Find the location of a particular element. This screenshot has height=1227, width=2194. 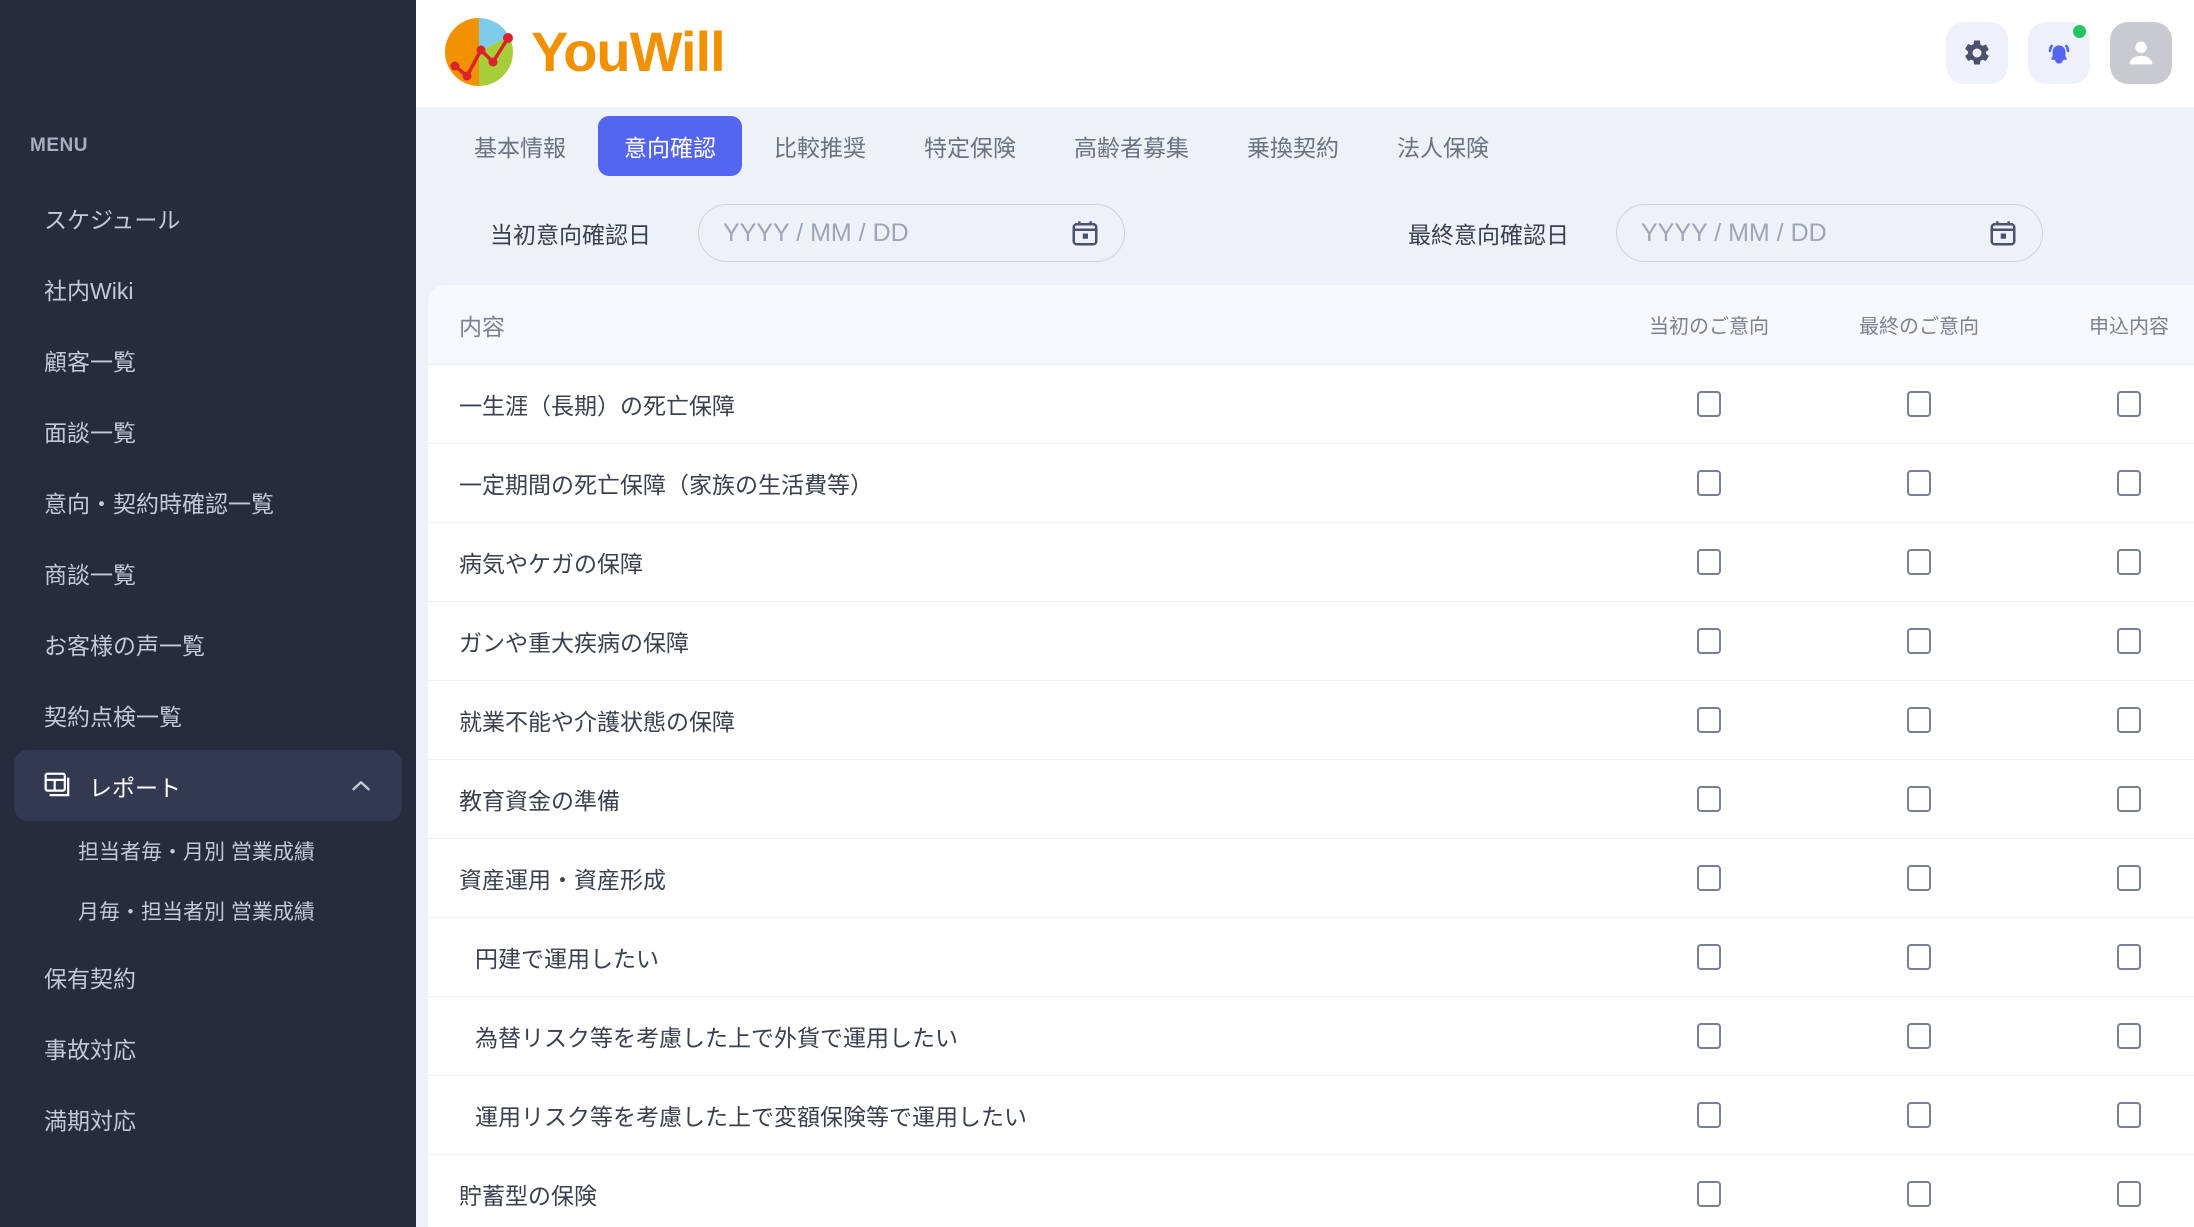

topbar-icons is located at coordinates (2059, 53).